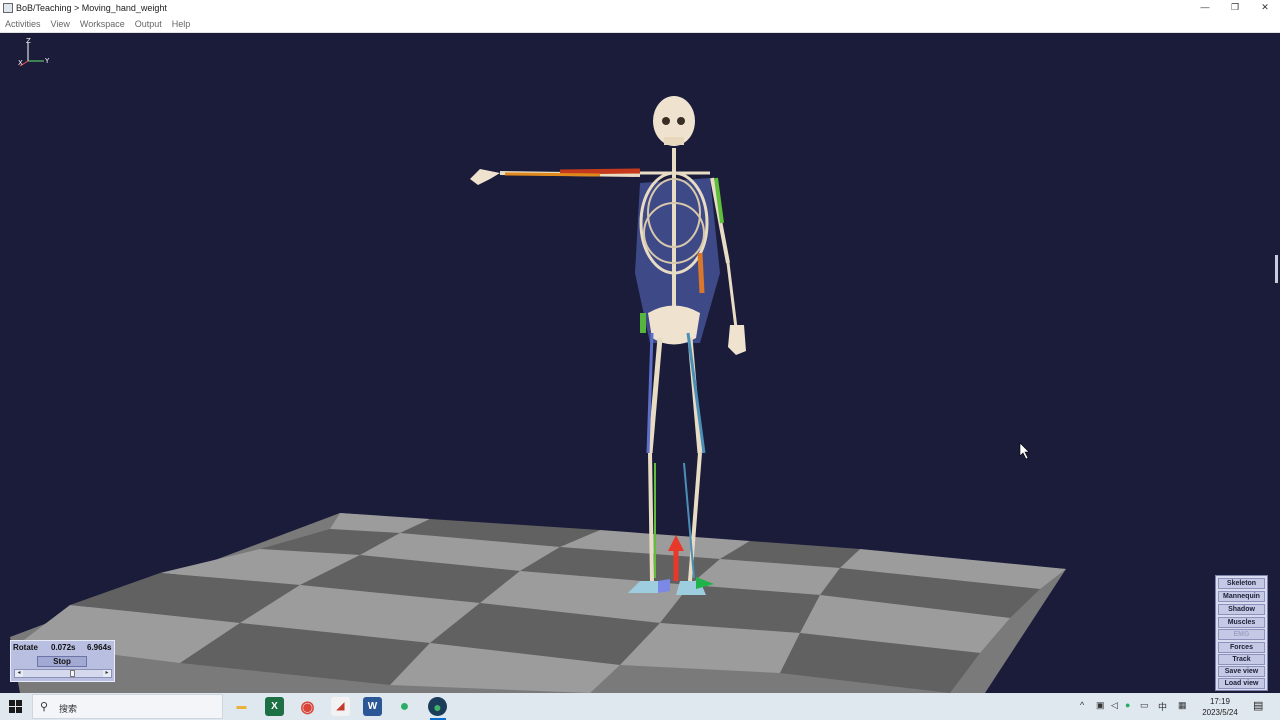 The width and height of the screenshot is (1280, 720). Describe the element at coordinates (1162, 706) in the screenshot. I see `ime-indicator: 中` at that location.